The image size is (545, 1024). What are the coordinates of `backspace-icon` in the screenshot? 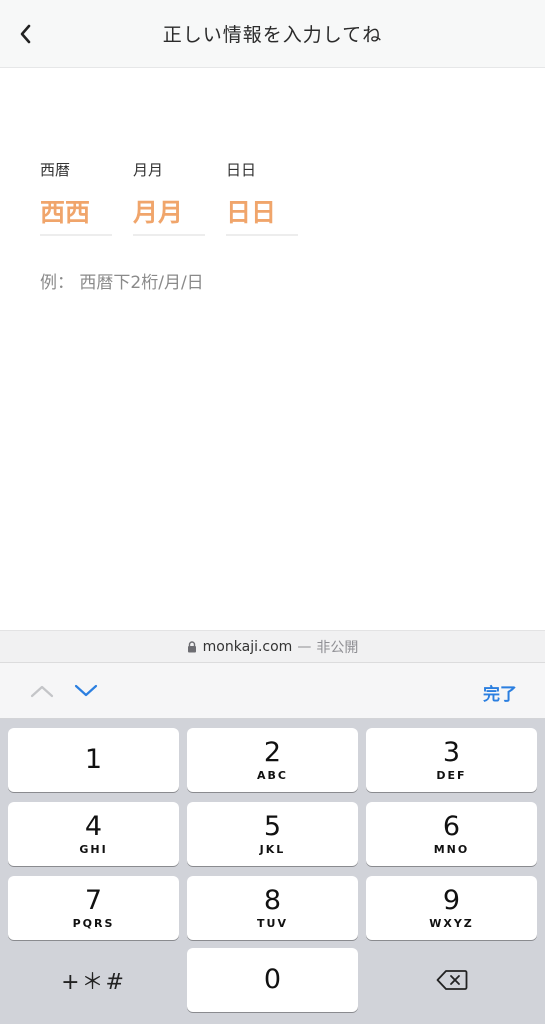 It's located at (451, 980).